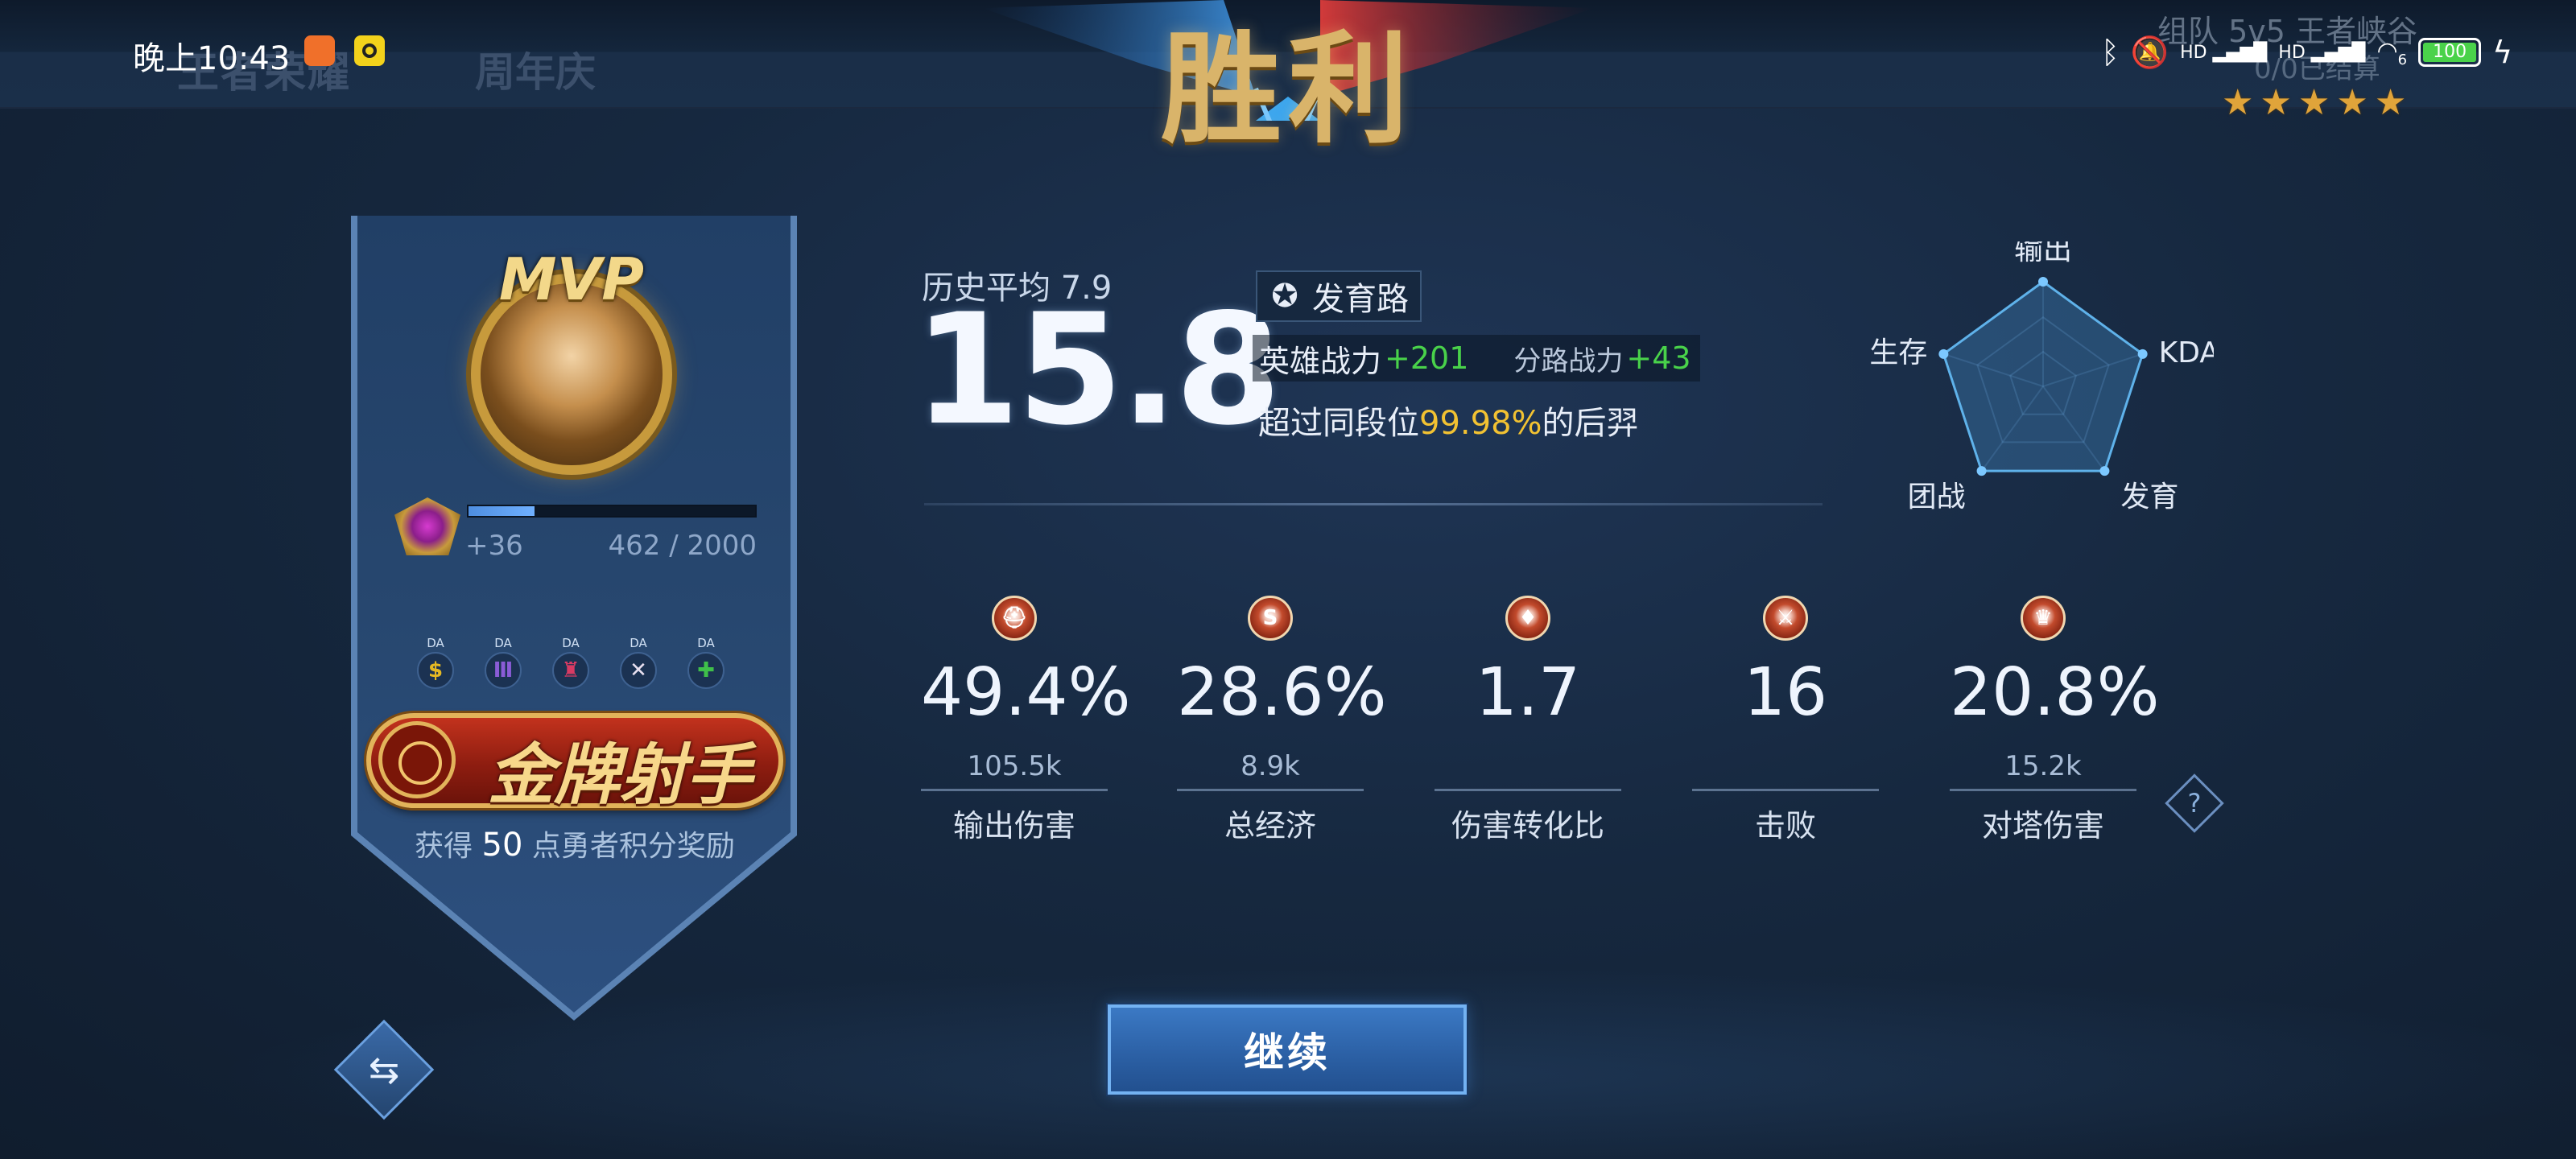 The height and width of the screenshot is (1159, 2576). I want to click on stat-subvalue: 105.5k, so click(1014, 766).